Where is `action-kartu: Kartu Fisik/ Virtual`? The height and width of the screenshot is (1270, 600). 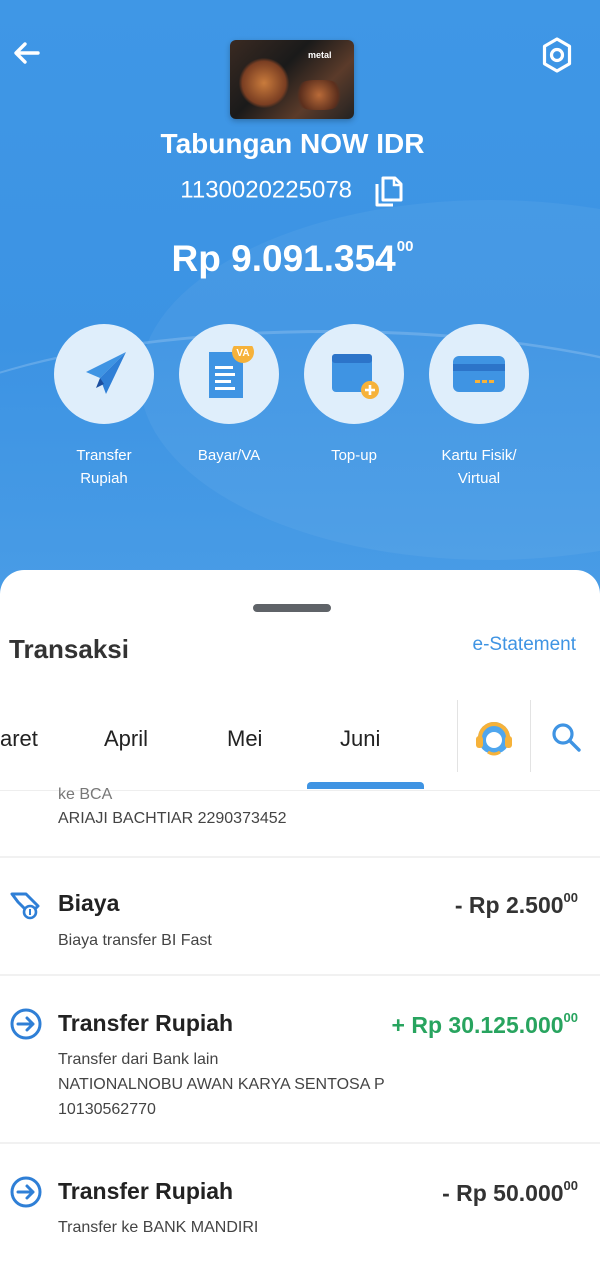 action-kartu: Kartu Fisik/ Virtual is located at coordinates (479, 407).